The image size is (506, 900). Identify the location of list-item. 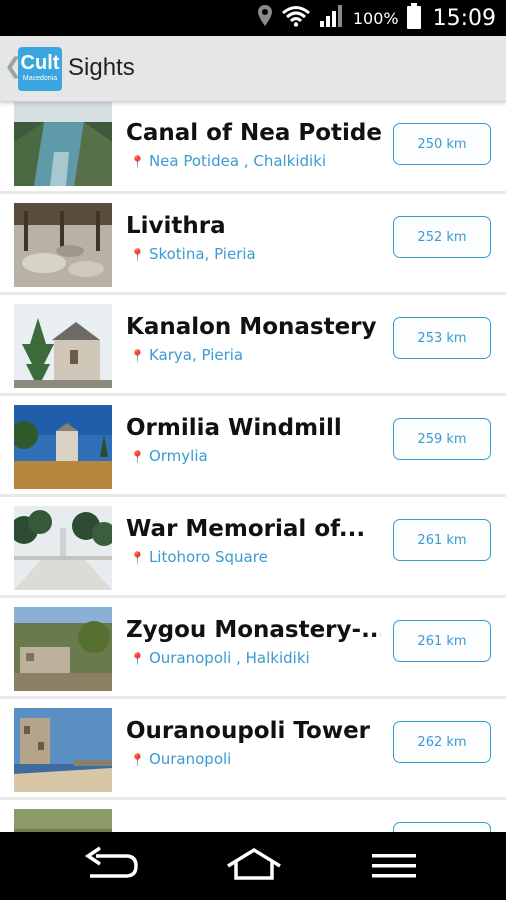
(253, 816).